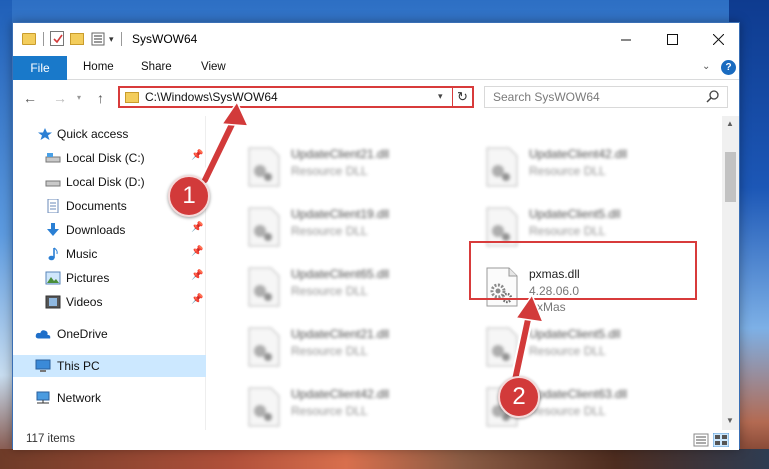 Image resolution: width=769 pixels, height=469 pixels. I want to click on sidebar-item-this-pc: This PC, so click(109, 366).